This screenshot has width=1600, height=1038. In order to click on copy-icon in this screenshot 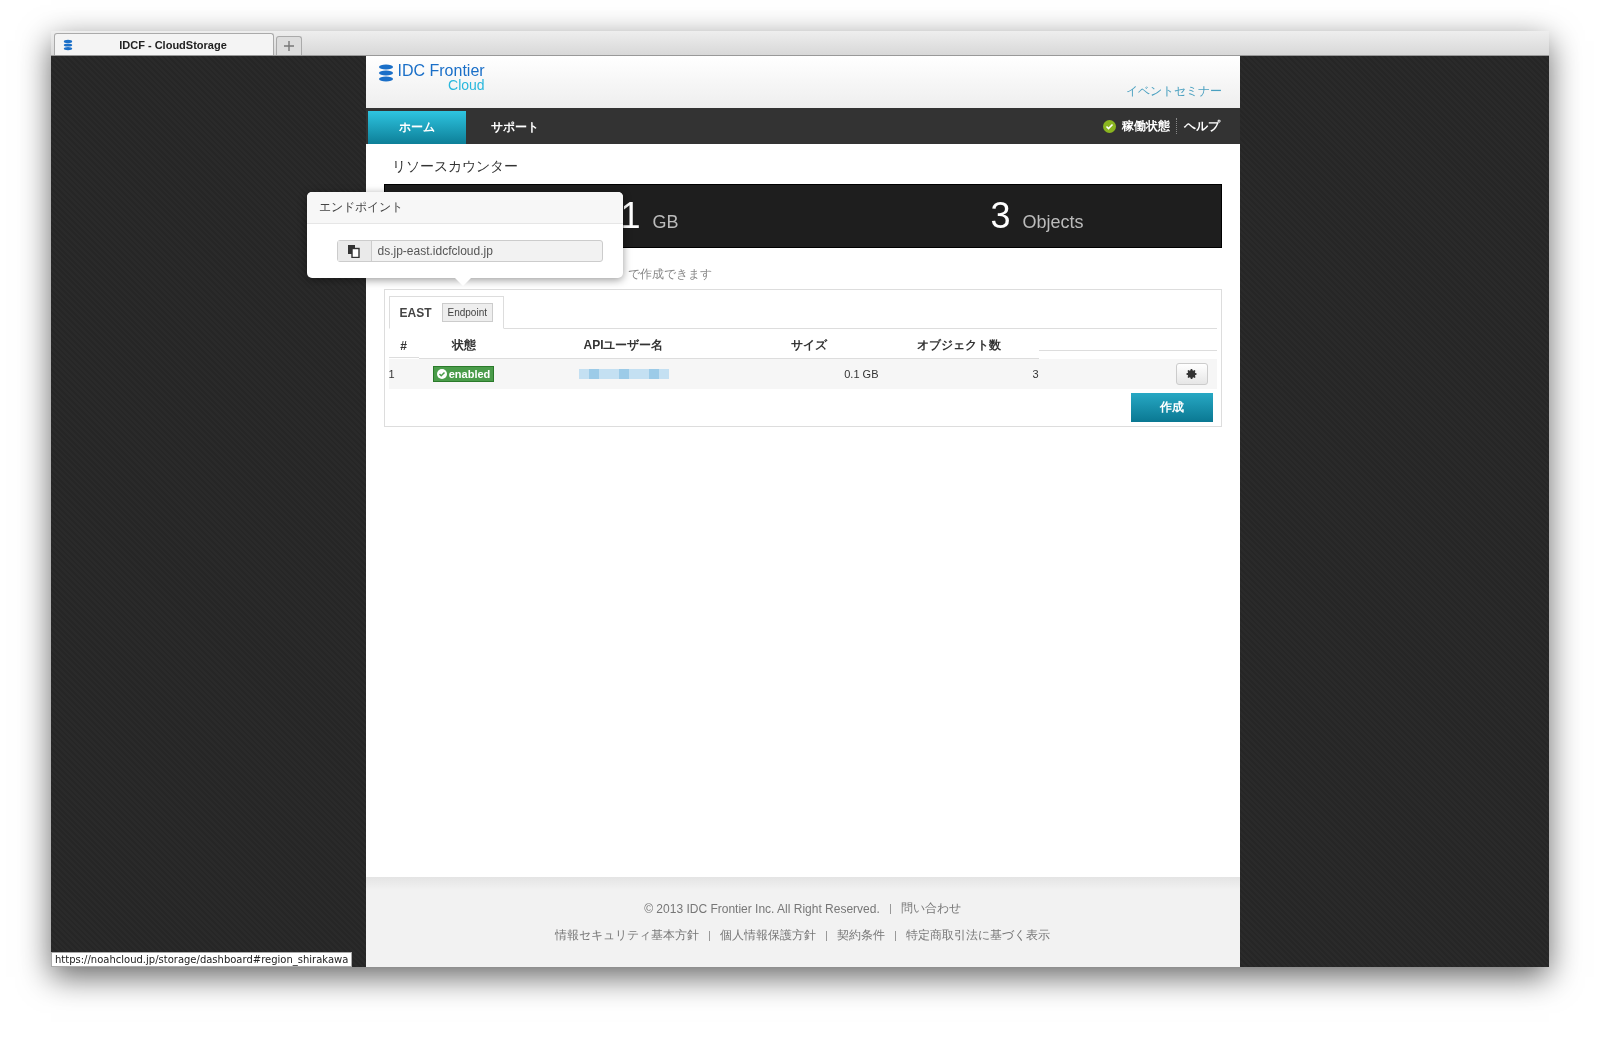, I will do `click(354, 251)`.